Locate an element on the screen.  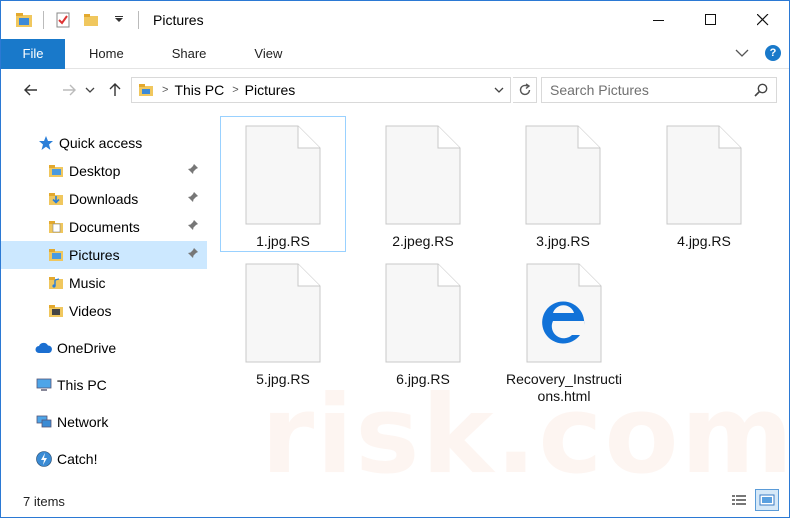
view-toggle is located at coordinates (751, 500).